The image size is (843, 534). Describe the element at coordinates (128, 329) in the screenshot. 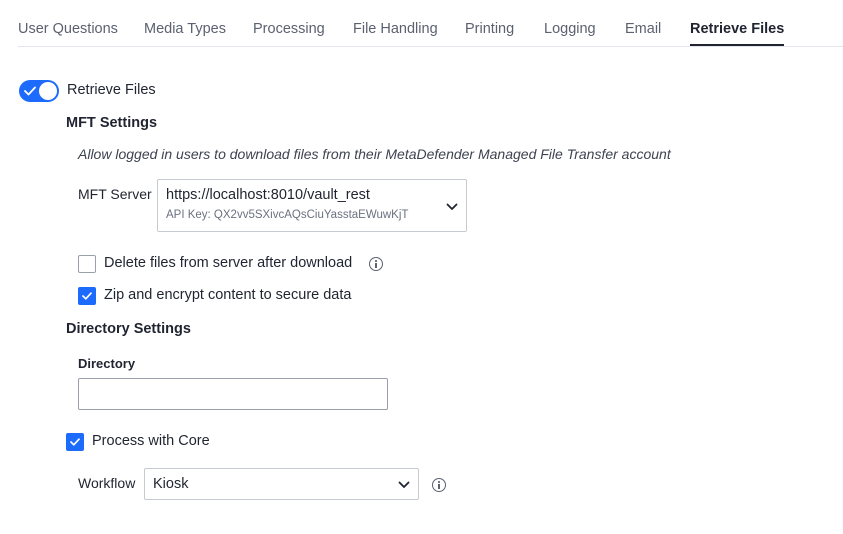

I see `directory-settings-heading: Directory Settings` at that location.